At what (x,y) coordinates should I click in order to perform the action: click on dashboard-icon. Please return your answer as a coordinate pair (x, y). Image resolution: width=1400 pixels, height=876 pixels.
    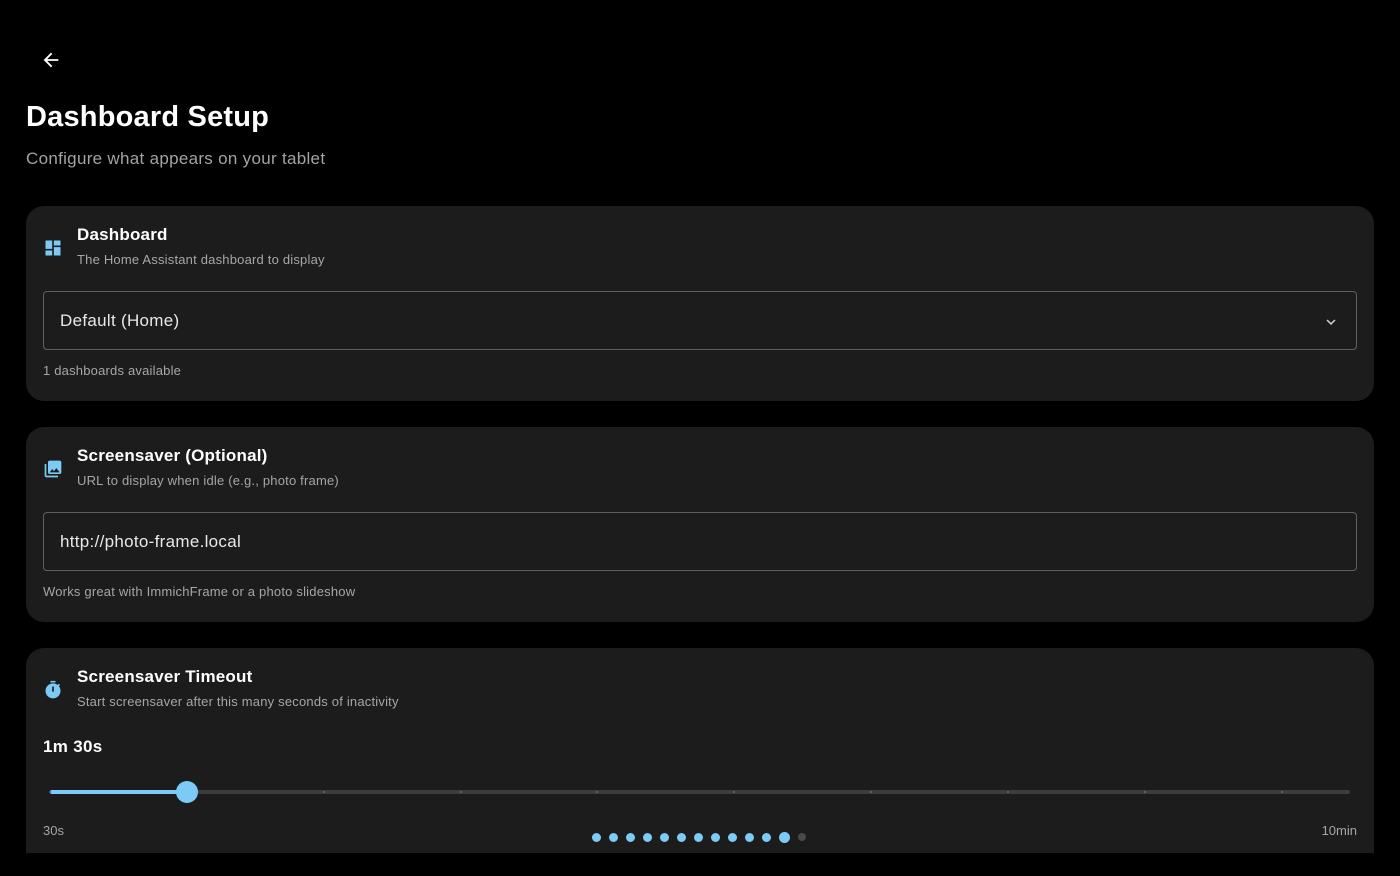
    Looking at the image, I should click on (53, 248).